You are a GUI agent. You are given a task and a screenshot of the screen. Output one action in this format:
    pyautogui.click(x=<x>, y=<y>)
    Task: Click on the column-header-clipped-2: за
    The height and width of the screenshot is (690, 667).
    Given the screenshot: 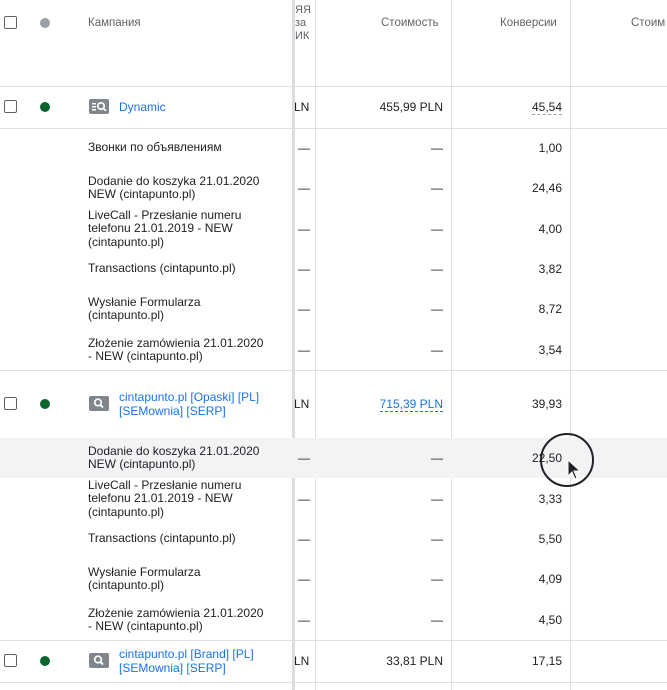 What is the action you would take?
    pyautogui.click(x=301, y=23)
    